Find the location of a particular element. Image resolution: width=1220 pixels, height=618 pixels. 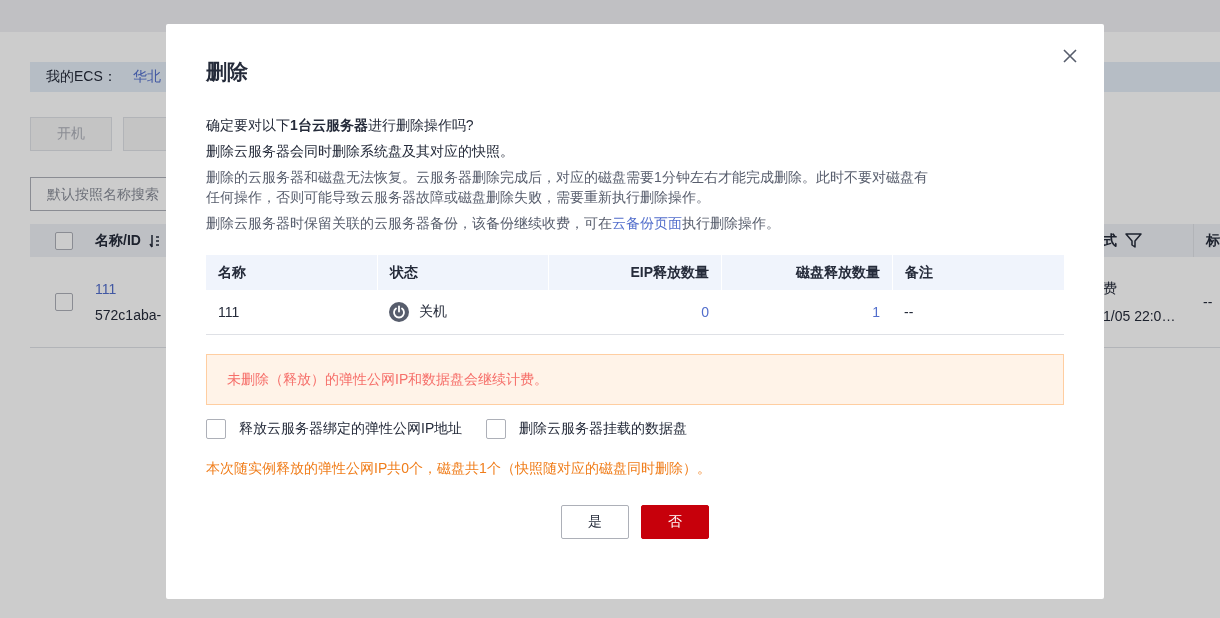

table-cell: 费 is located at coordinates (1110, 289).